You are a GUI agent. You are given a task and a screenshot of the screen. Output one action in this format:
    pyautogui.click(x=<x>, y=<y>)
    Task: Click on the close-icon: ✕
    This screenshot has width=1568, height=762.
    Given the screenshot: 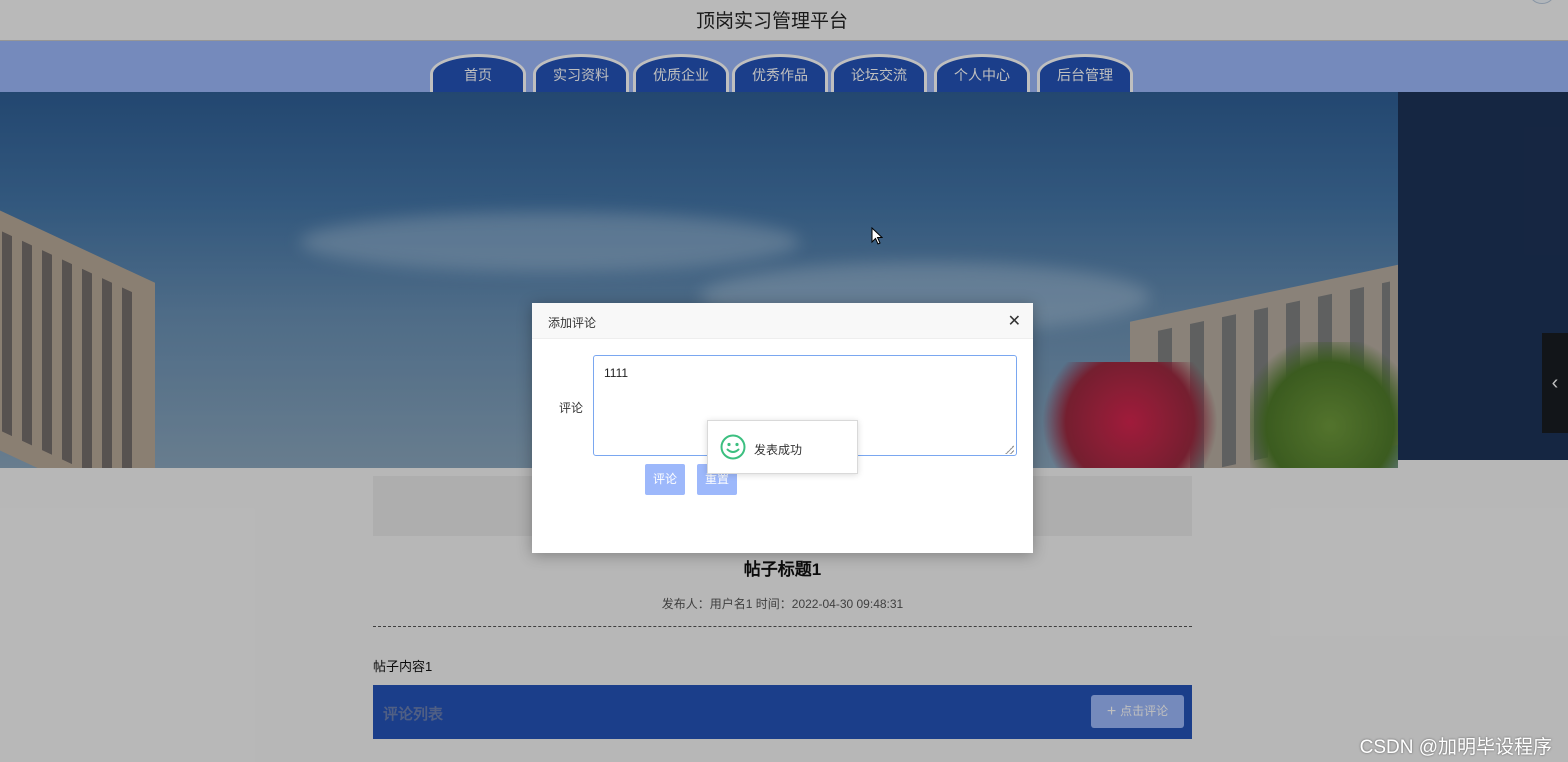 What is the action you would take?
    pyautogui.click(x=1014, y=321)
    